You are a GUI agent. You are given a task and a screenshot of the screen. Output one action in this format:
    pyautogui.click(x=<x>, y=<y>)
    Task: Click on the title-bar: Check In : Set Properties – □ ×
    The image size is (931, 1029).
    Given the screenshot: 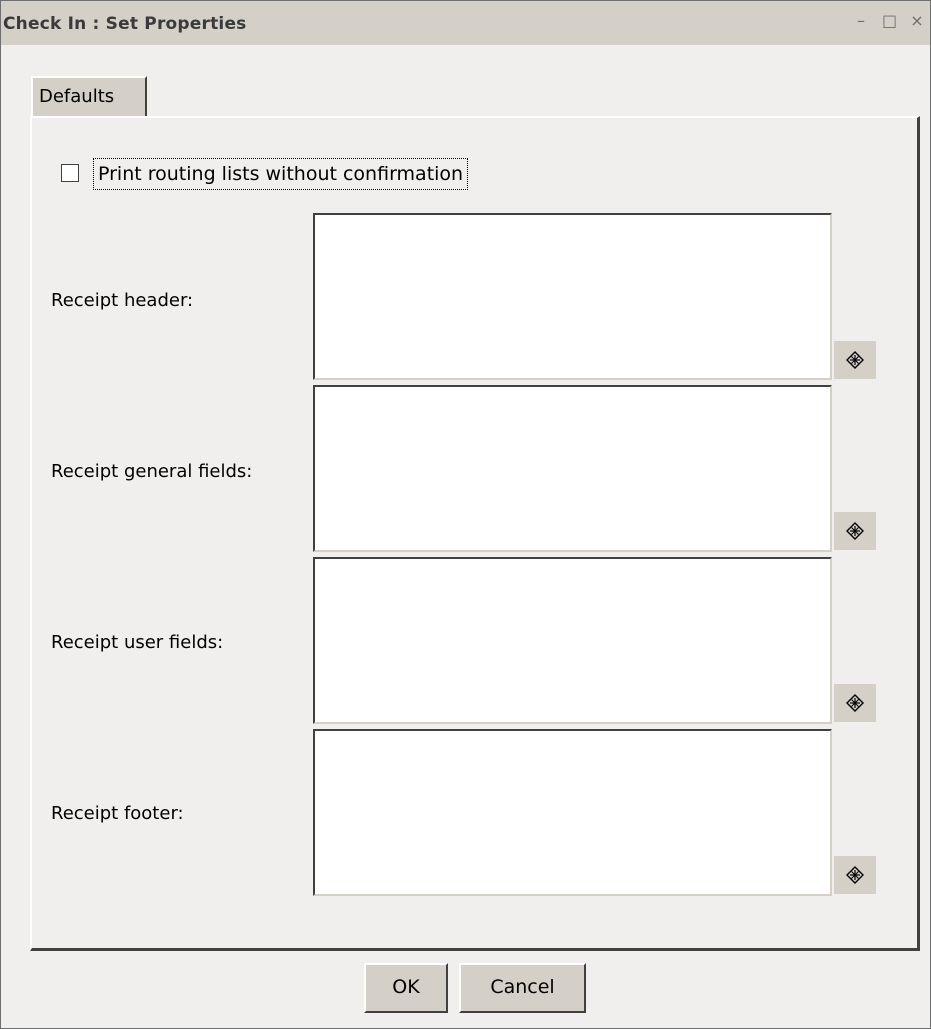 What is the action you would take?
    pyautogui.click(x=465, y=23)
    